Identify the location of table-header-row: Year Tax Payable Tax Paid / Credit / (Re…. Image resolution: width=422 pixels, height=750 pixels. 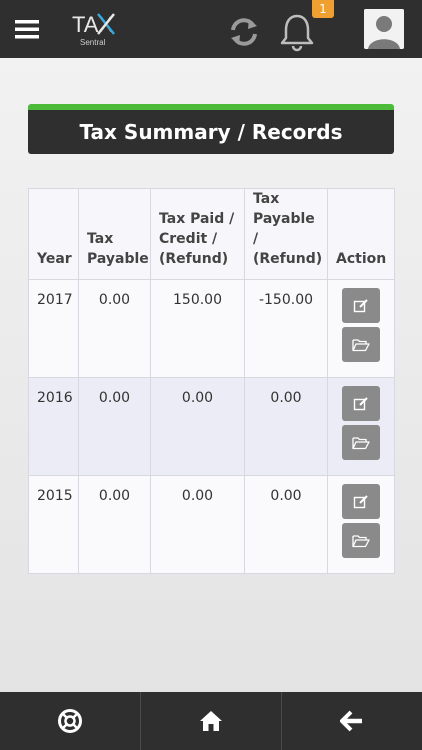
(211, 234).